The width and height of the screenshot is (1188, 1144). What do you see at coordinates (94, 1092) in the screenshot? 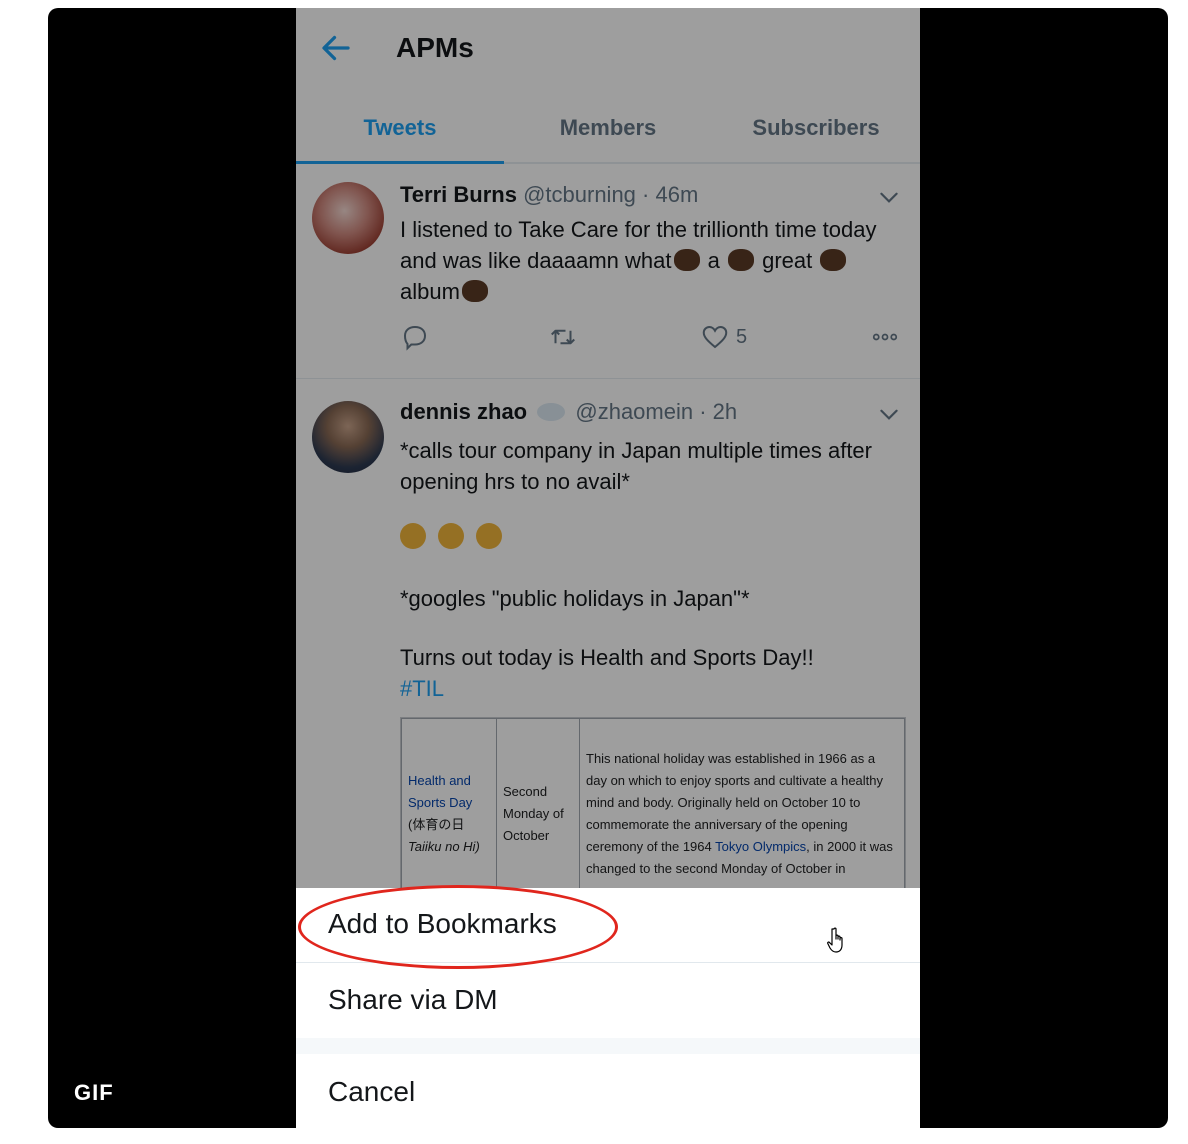
I see `gif-badge: GIF` at bounding box center [94, 1092].